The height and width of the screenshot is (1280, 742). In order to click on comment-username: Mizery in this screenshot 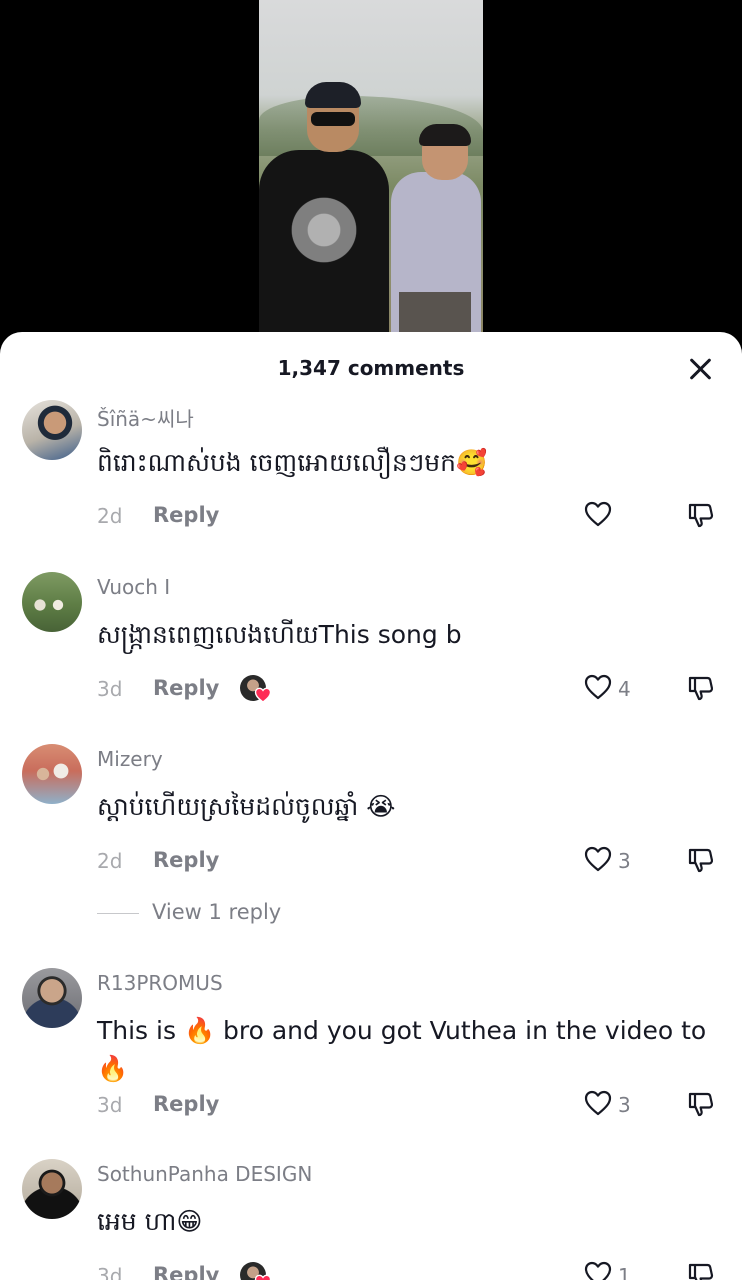, I will do `click(130, 759)`.